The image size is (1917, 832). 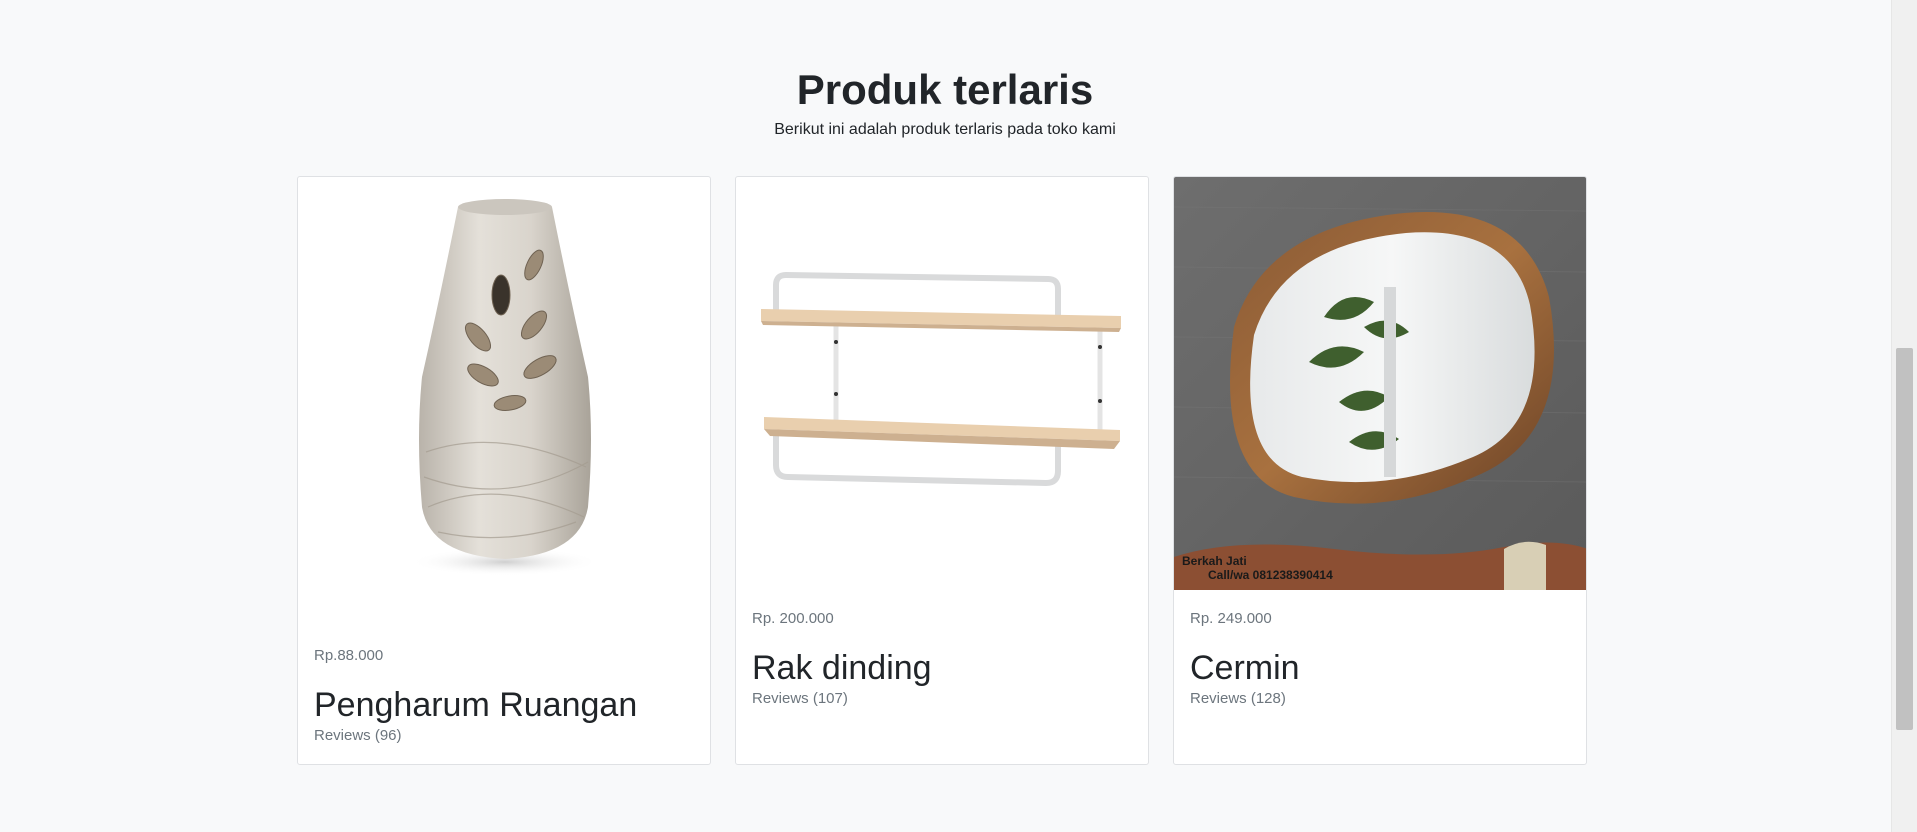 What do you see at coordinates (358, 735) in the screenshot?
I see `product-reviews: Reviews (96)` at bounding box center [358, 735].